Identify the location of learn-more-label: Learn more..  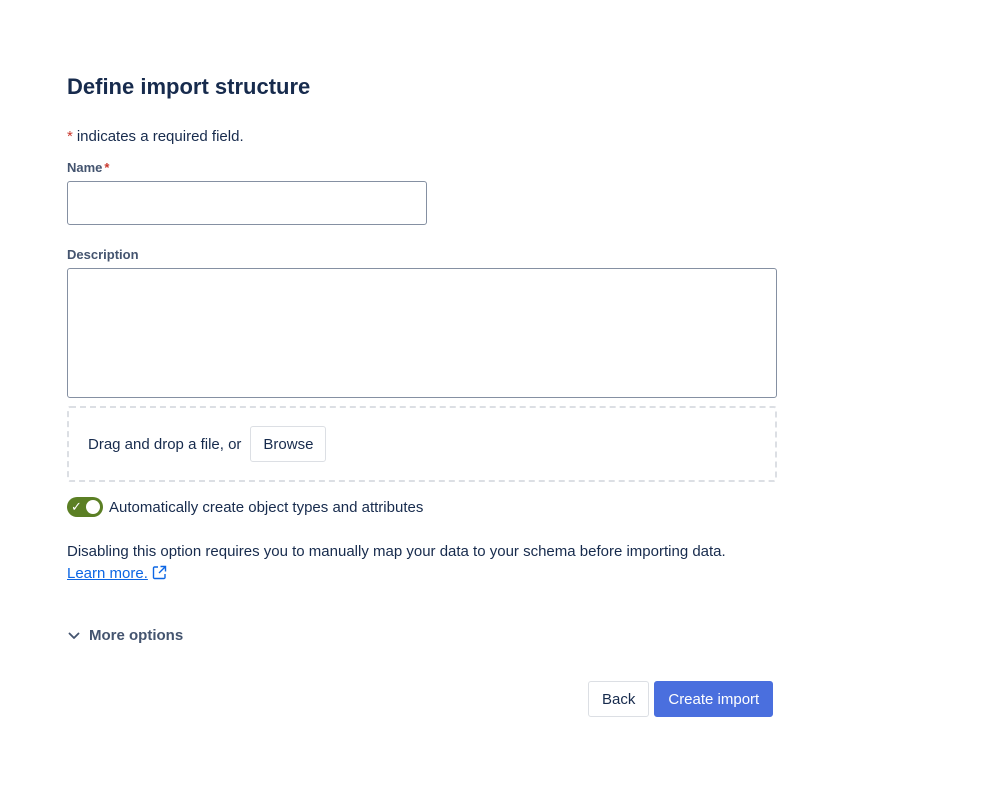
(107, 573).